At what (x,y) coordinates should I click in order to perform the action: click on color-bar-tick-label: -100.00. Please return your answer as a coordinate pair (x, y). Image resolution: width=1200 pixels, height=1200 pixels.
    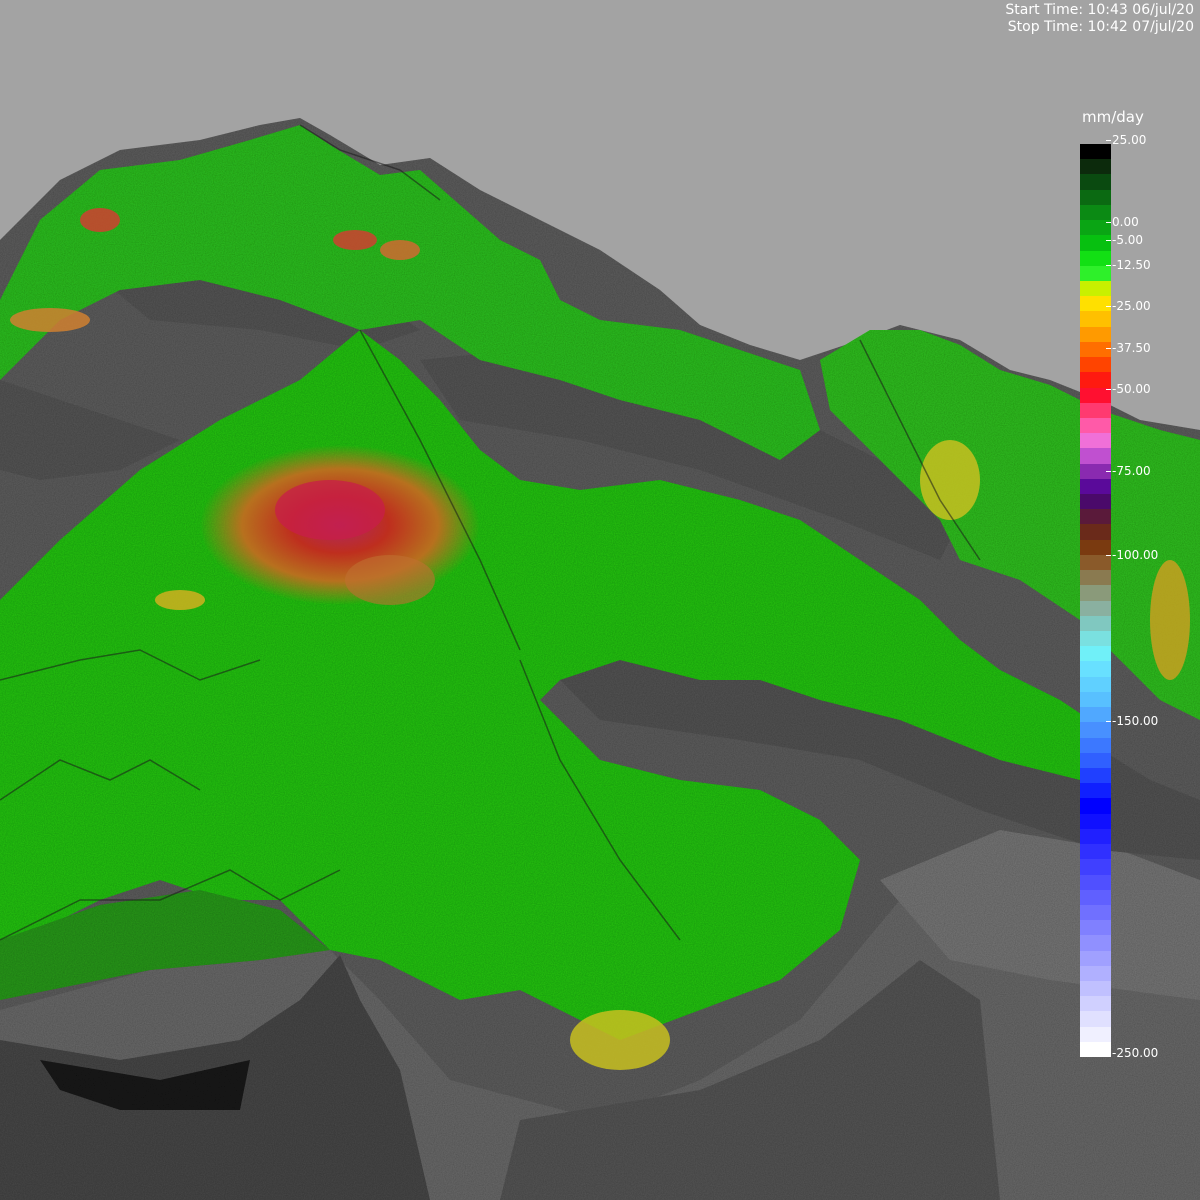
    Looking at the image, I should click on (1132, 555).